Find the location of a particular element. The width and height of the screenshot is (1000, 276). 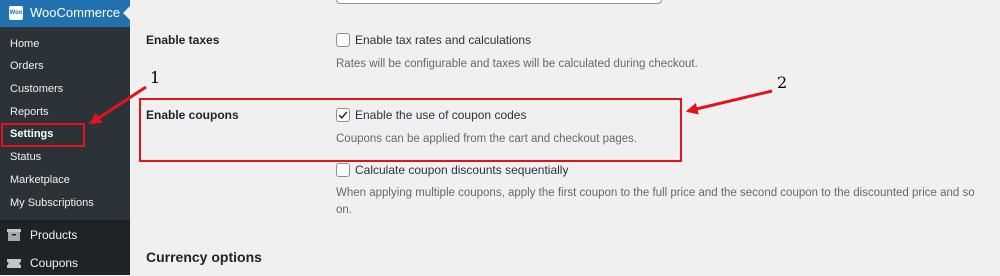

submenu-item-reports: Reports is located at coordinates (29, 112).